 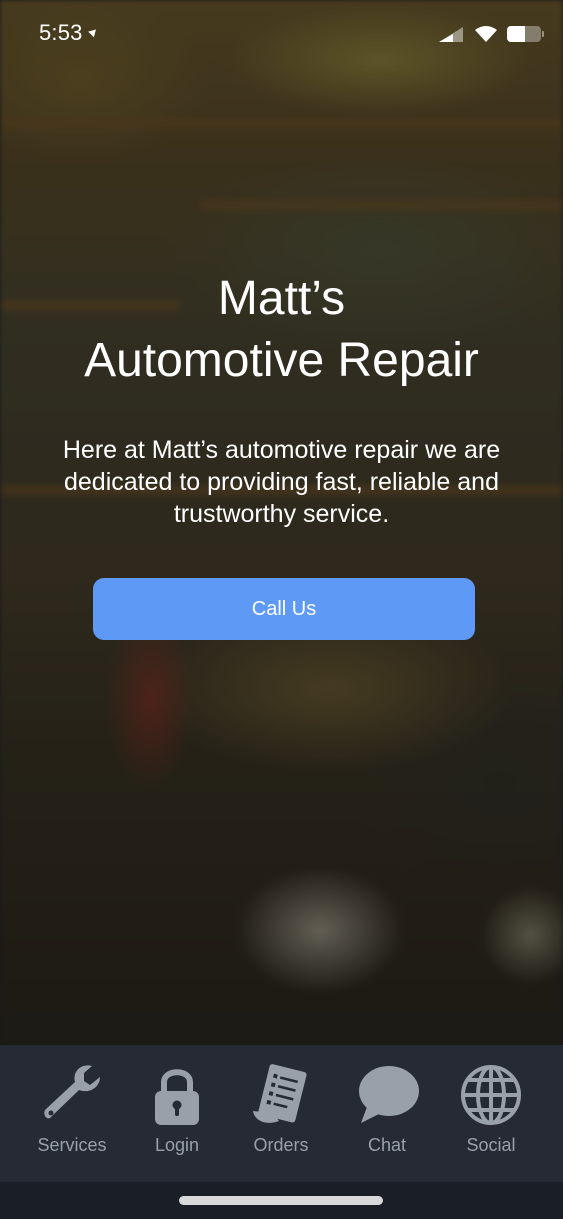 What do you see at coordinates (281, 1145) in the screenshot?
I see `tab-label-orders: Orders` at bounding box center [281, 1145].